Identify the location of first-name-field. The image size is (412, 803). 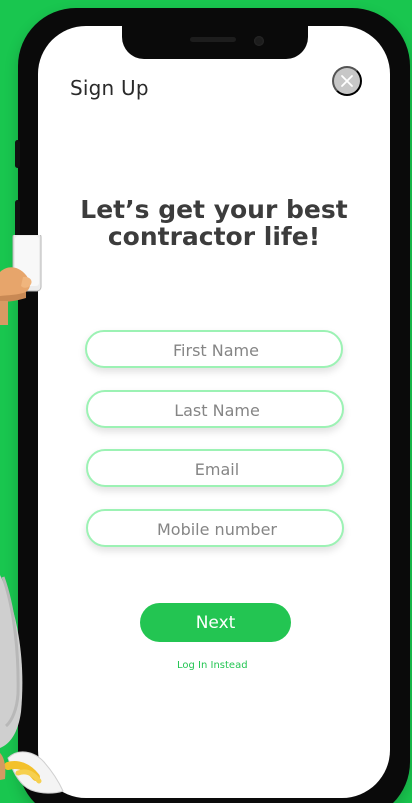
(215, 349).